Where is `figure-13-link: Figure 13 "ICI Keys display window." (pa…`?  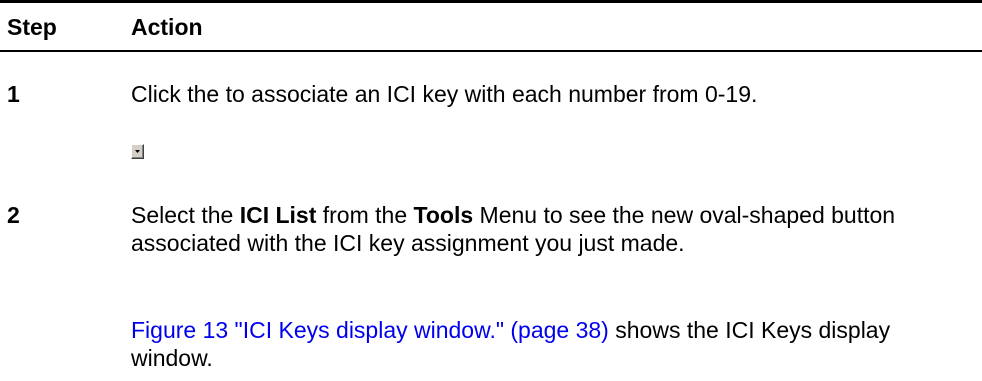 figure-13-link: Figure 13 "ICI Keys display window." (pa… is located at coordinates (370, 330).